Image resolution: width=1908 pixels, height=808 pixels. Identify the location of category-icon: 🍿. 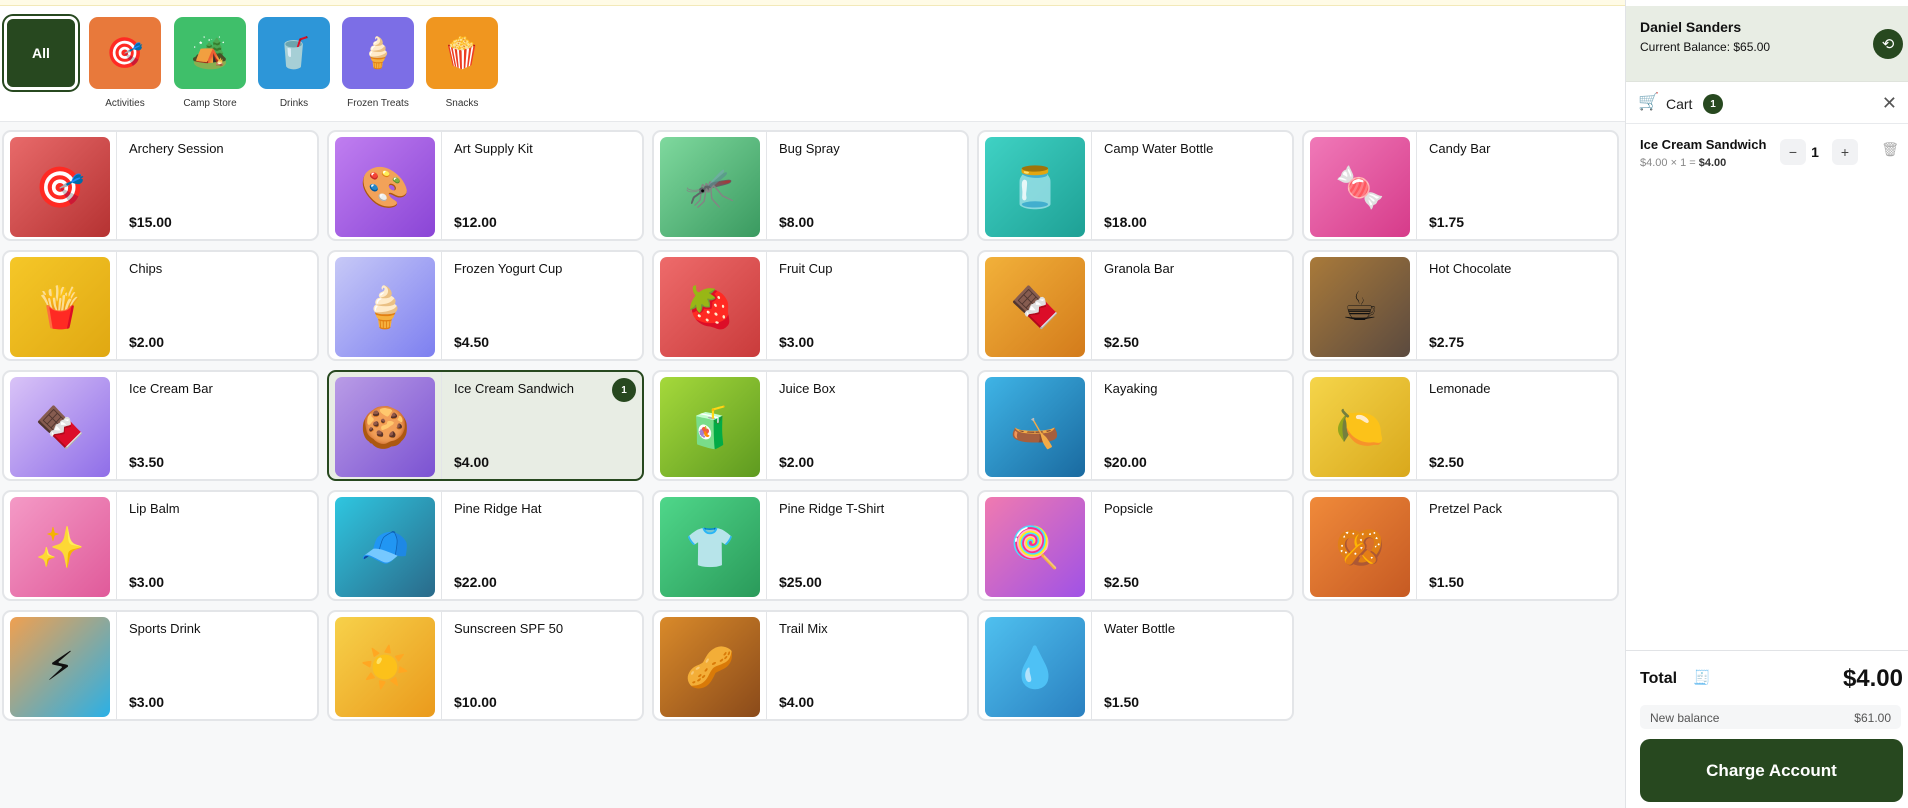
(462, 53).